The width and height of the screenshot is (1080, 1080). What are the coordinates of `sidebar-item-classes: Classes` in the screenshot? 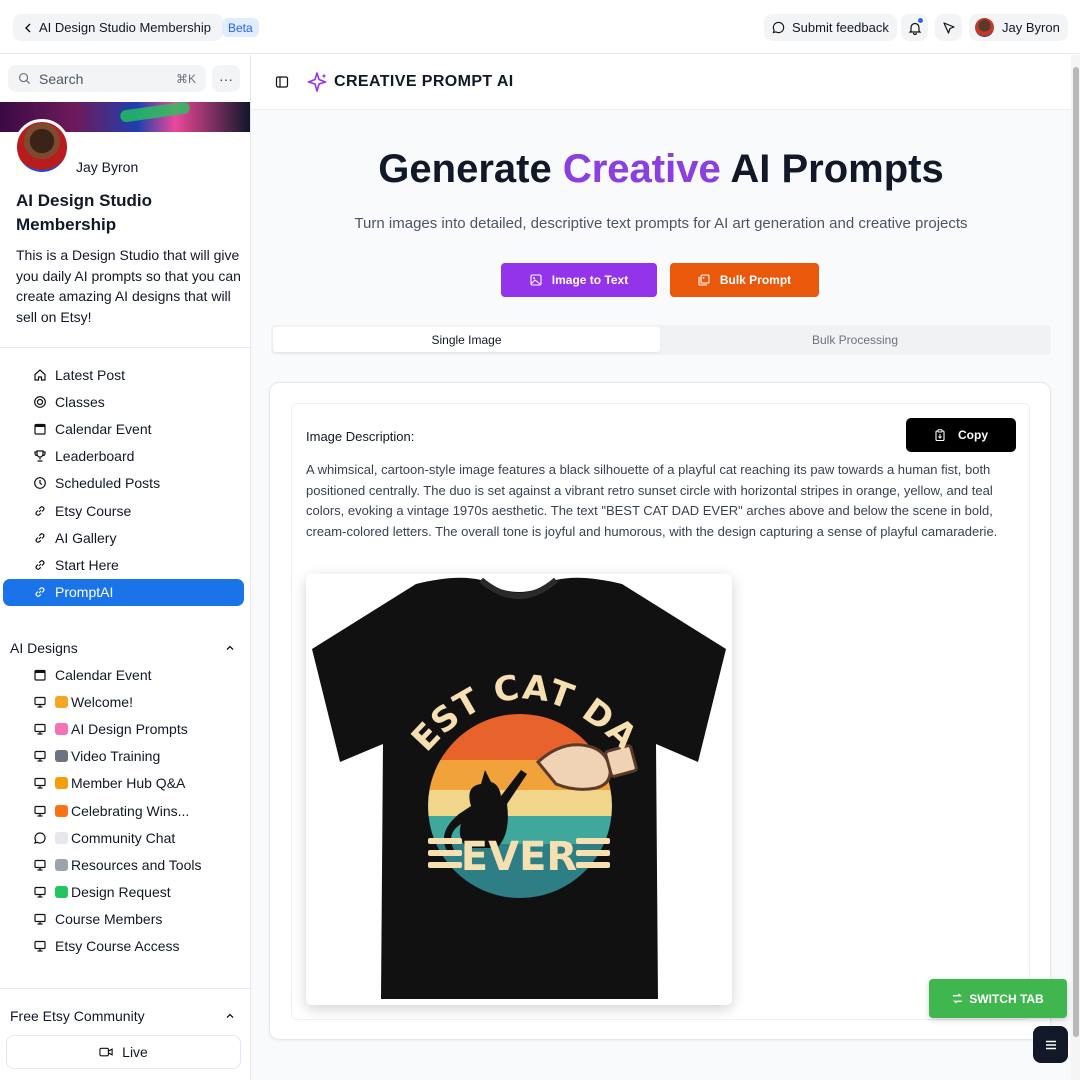 It's located at (123, 401).